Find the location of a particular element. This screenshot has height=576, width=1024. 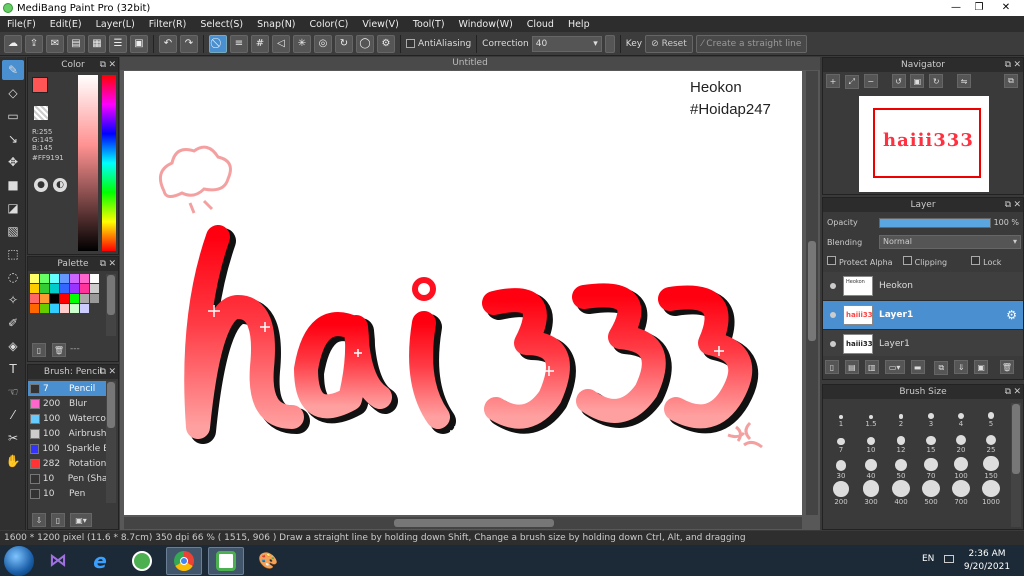

undo-icon: ↶ is located at coordinates (168, 43).